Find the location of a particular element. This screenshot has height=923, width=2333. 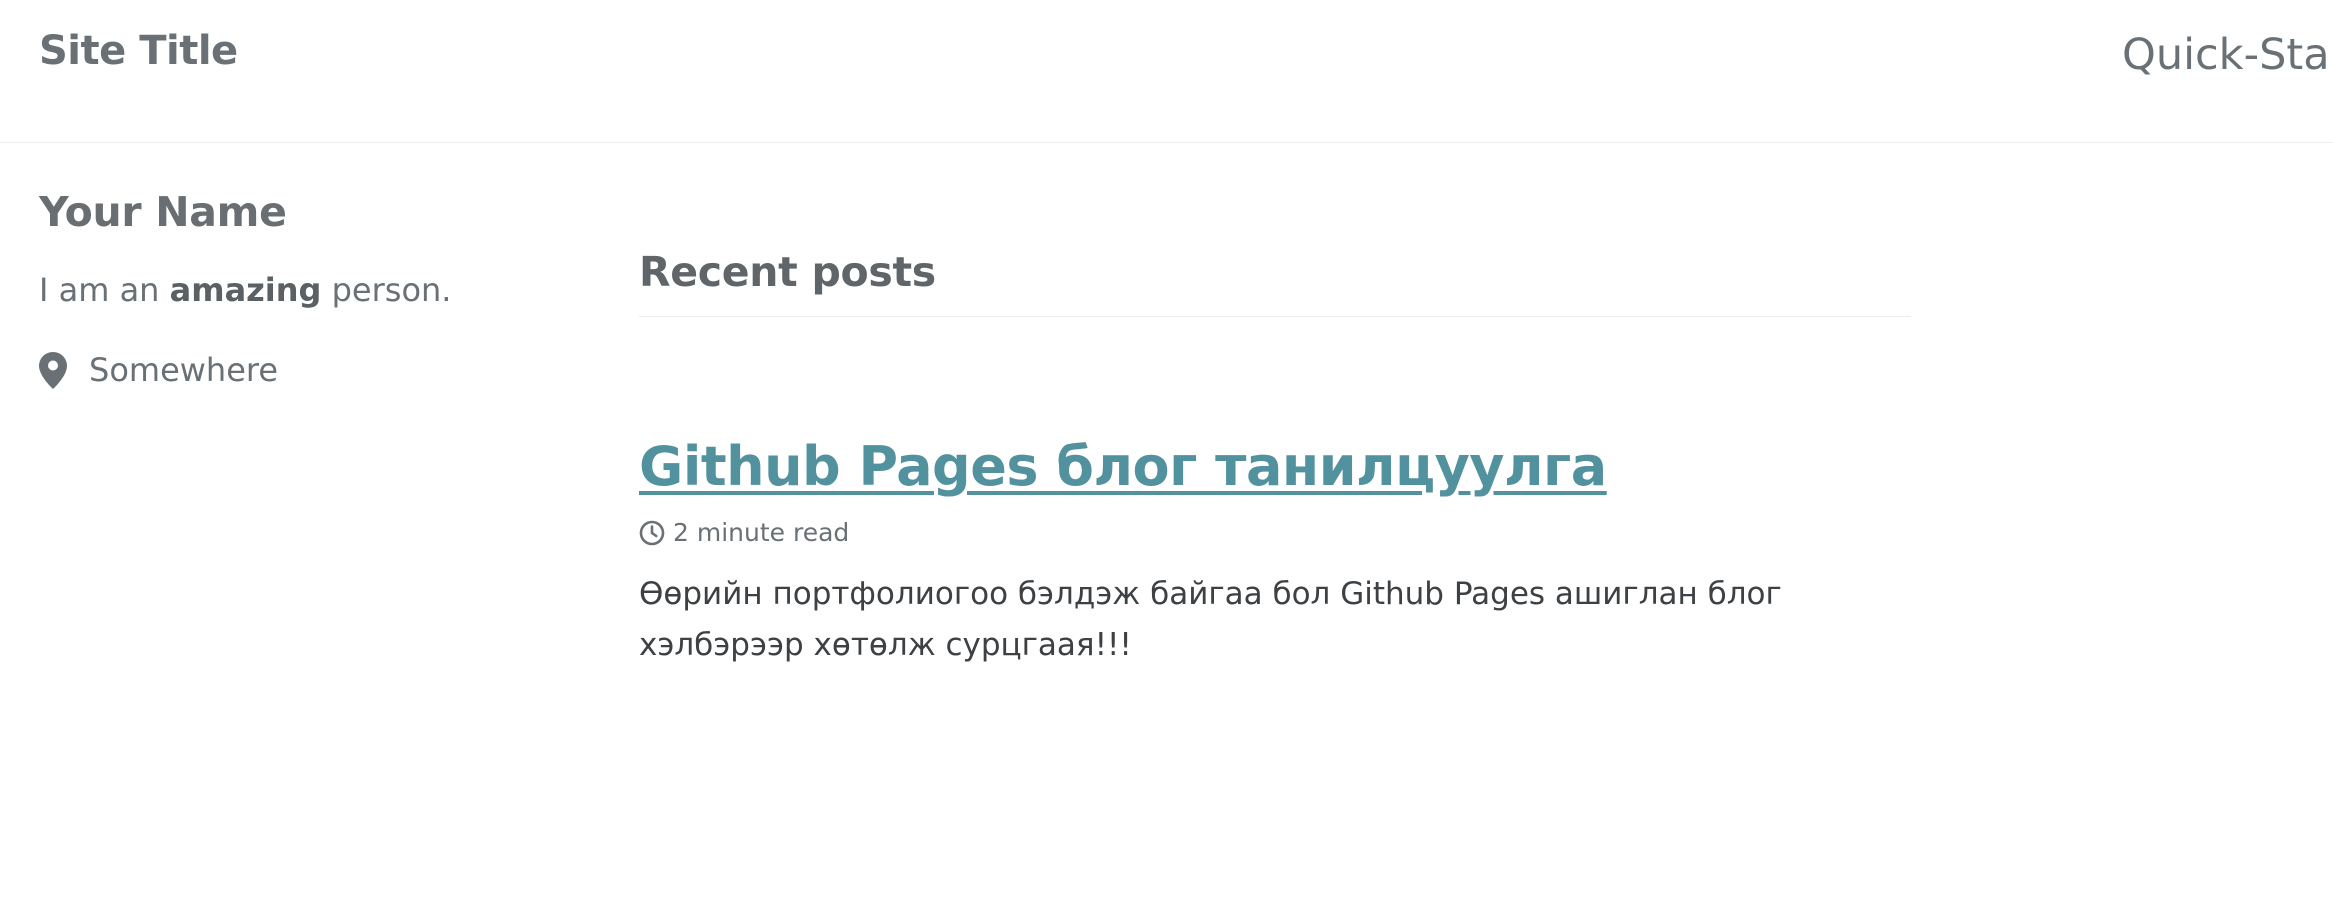

clock-icon is located at coordinates (652, 533).